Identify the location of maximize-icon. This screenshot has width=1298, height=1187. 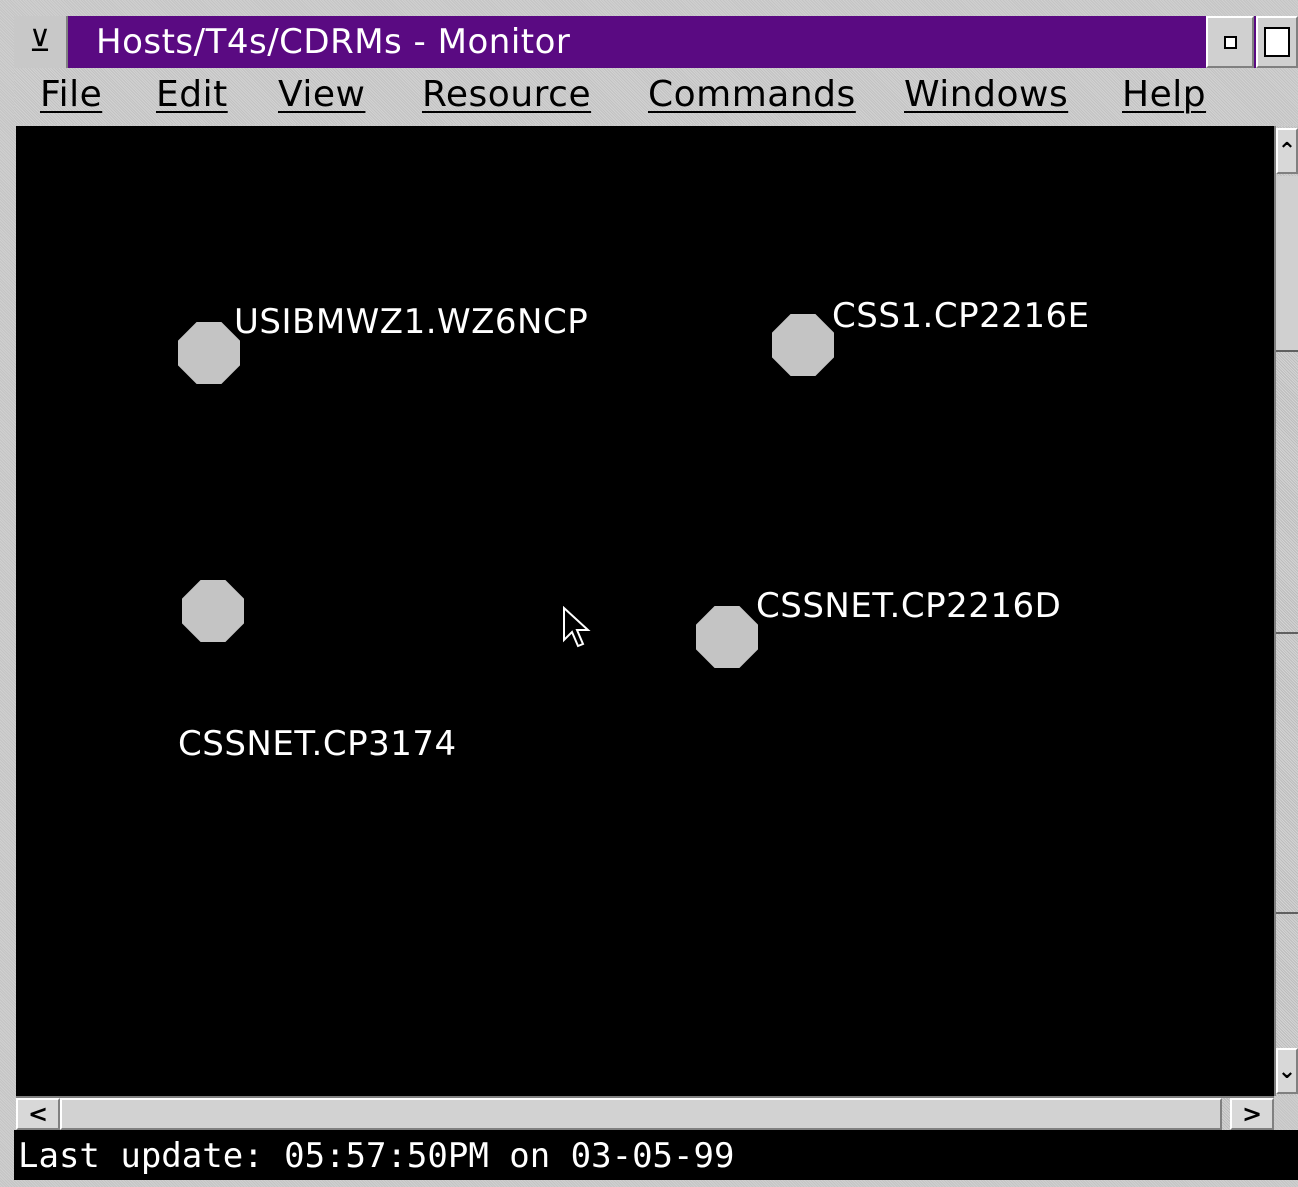
(1277, 42).